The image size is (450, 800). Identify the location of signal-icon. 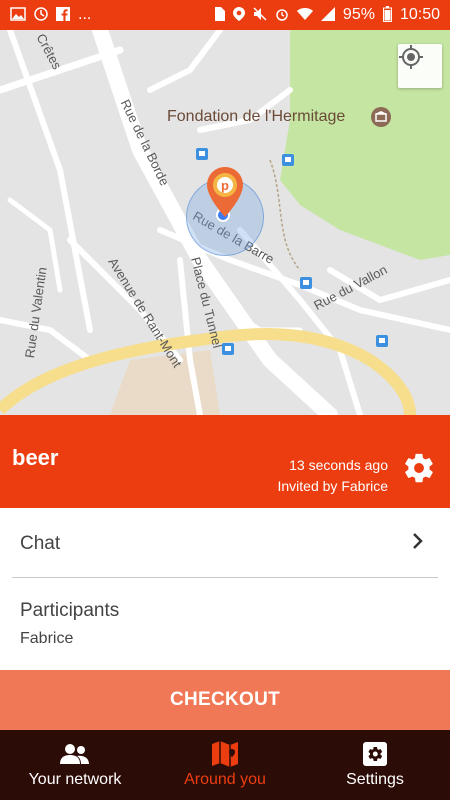
(327, 15).